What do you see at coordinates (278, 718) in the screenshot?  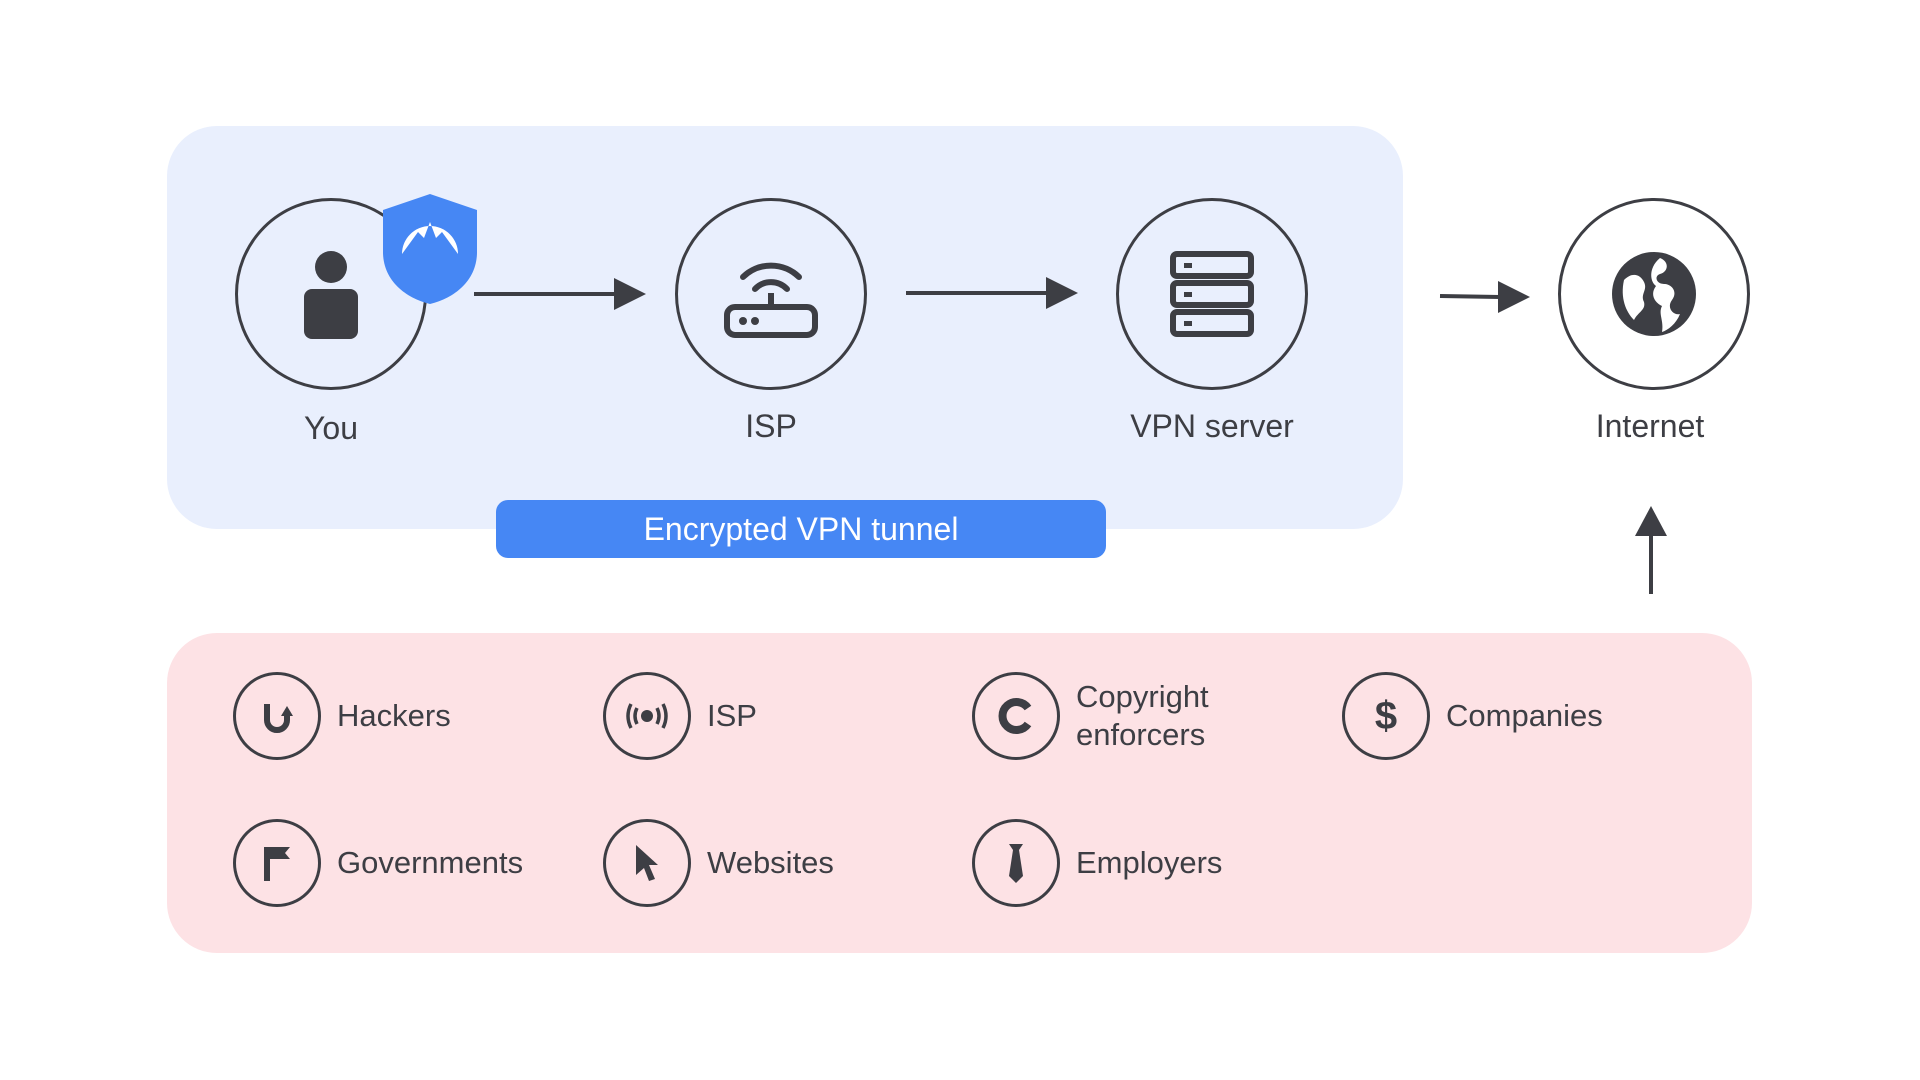 I see `hook-icon` at bounding box center [278, 718].